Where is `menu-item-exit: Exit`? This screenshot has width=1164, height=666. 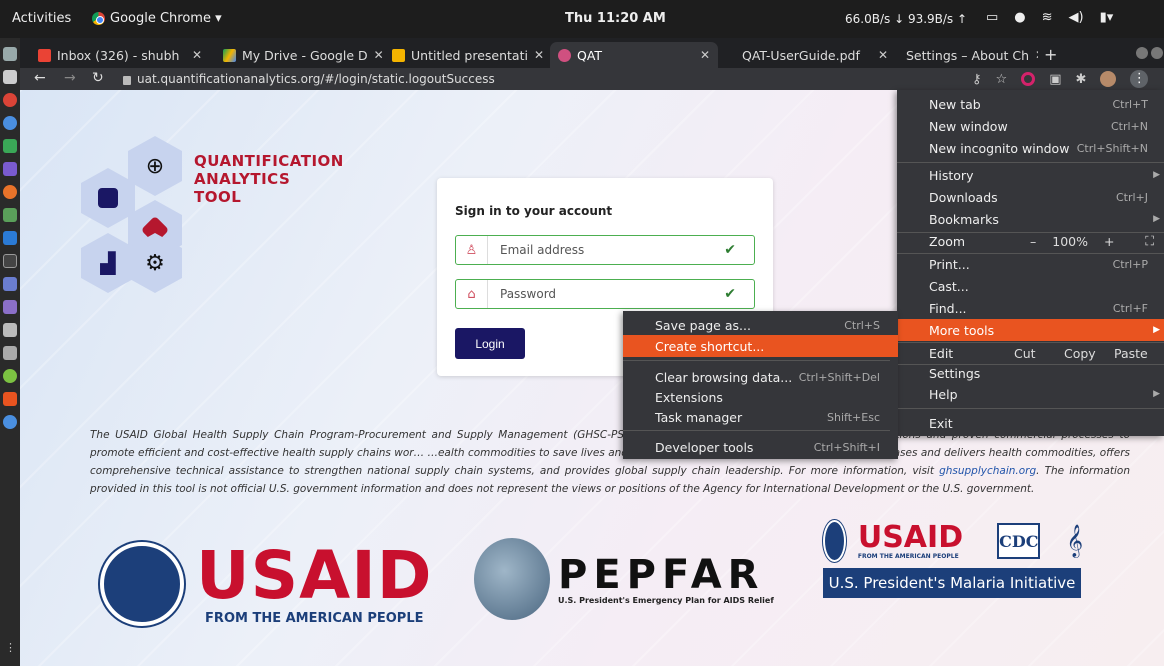
menu-item-exit: Exit is located at coordinates (1030, 423).